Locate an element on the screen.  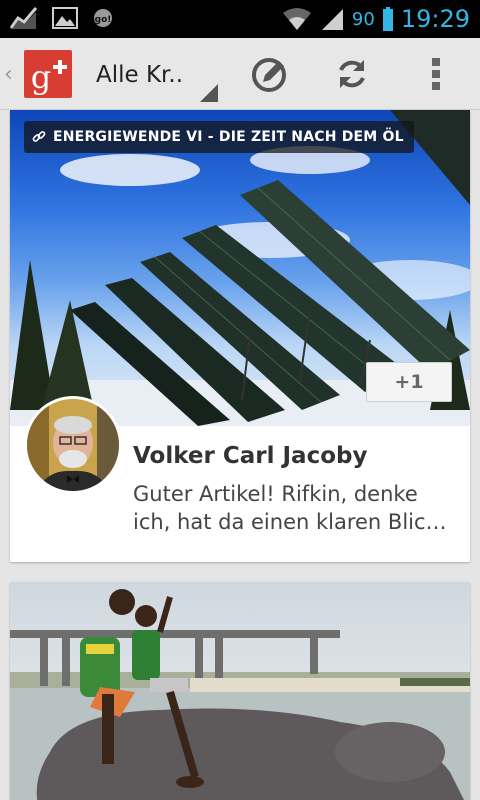
clock: 19:29 is located at coordinates (435, 19).